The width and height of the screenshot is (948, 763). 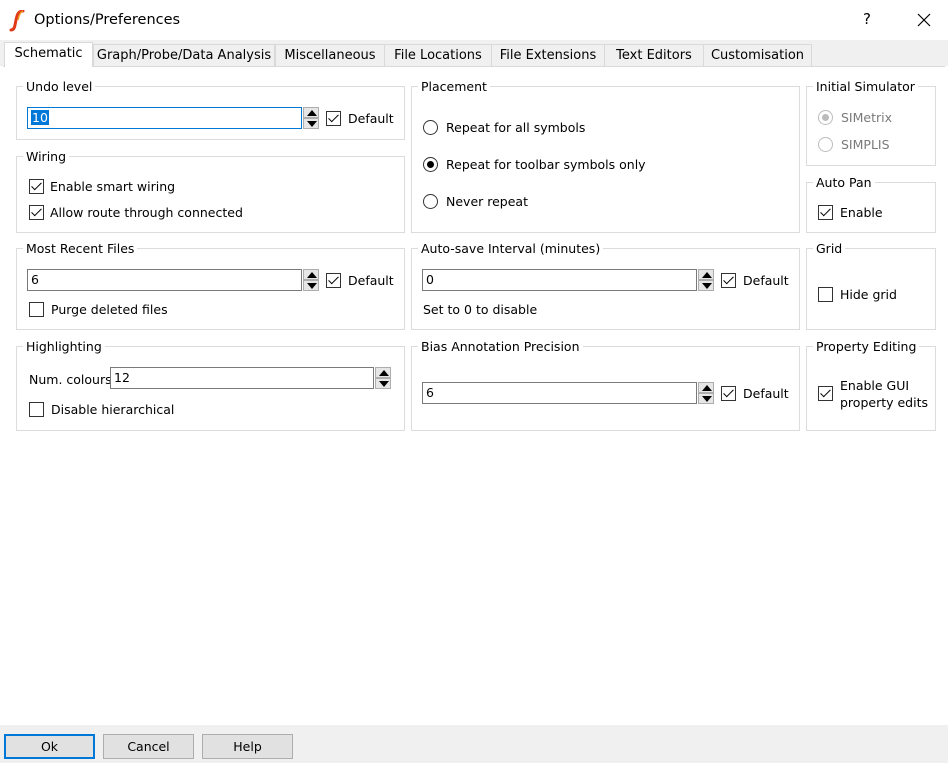 I want to click on recent-files-default-checkbox, so click(x=333, y=280).